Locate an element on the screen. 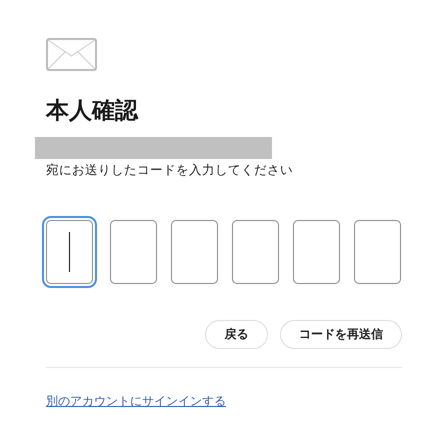 This screenshot has height=445, width=436. switch-account-link: 別のアカウントにサインインする is located at coordinates (136, 401).